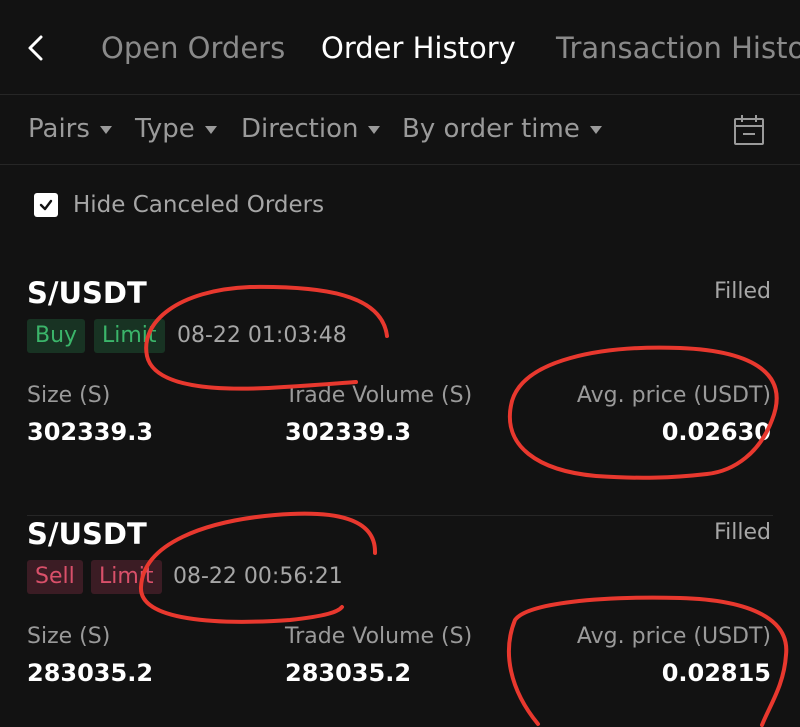 This screenshot has width=800, height=727. I want to click on filter-order-time-label: By order time, so click(491, 129).